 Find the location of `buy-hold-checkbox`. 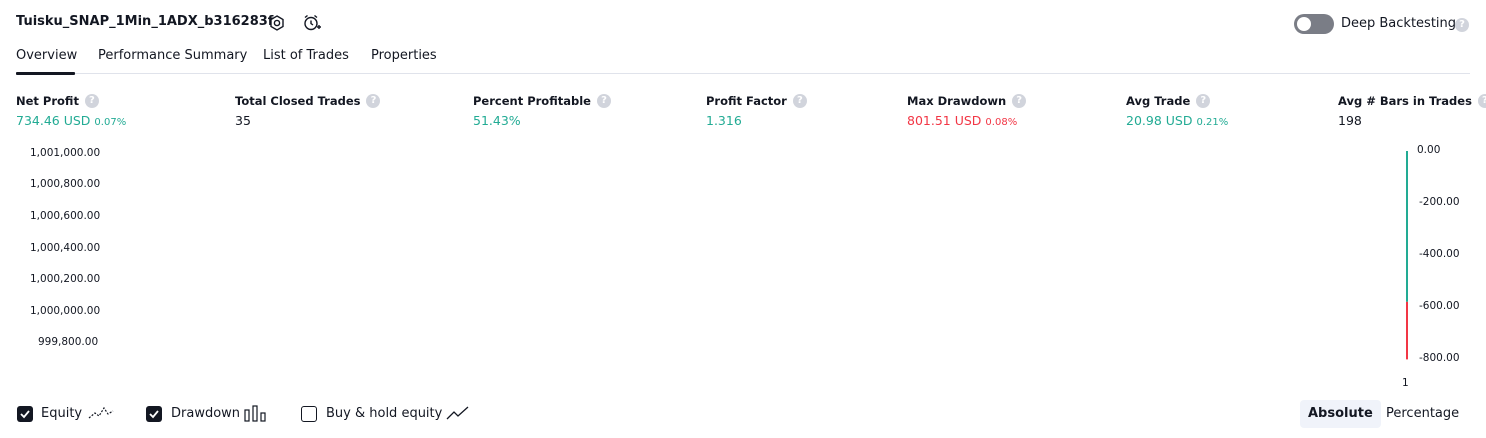

buy-hold-checkbox is located at coordinates (309, 414).